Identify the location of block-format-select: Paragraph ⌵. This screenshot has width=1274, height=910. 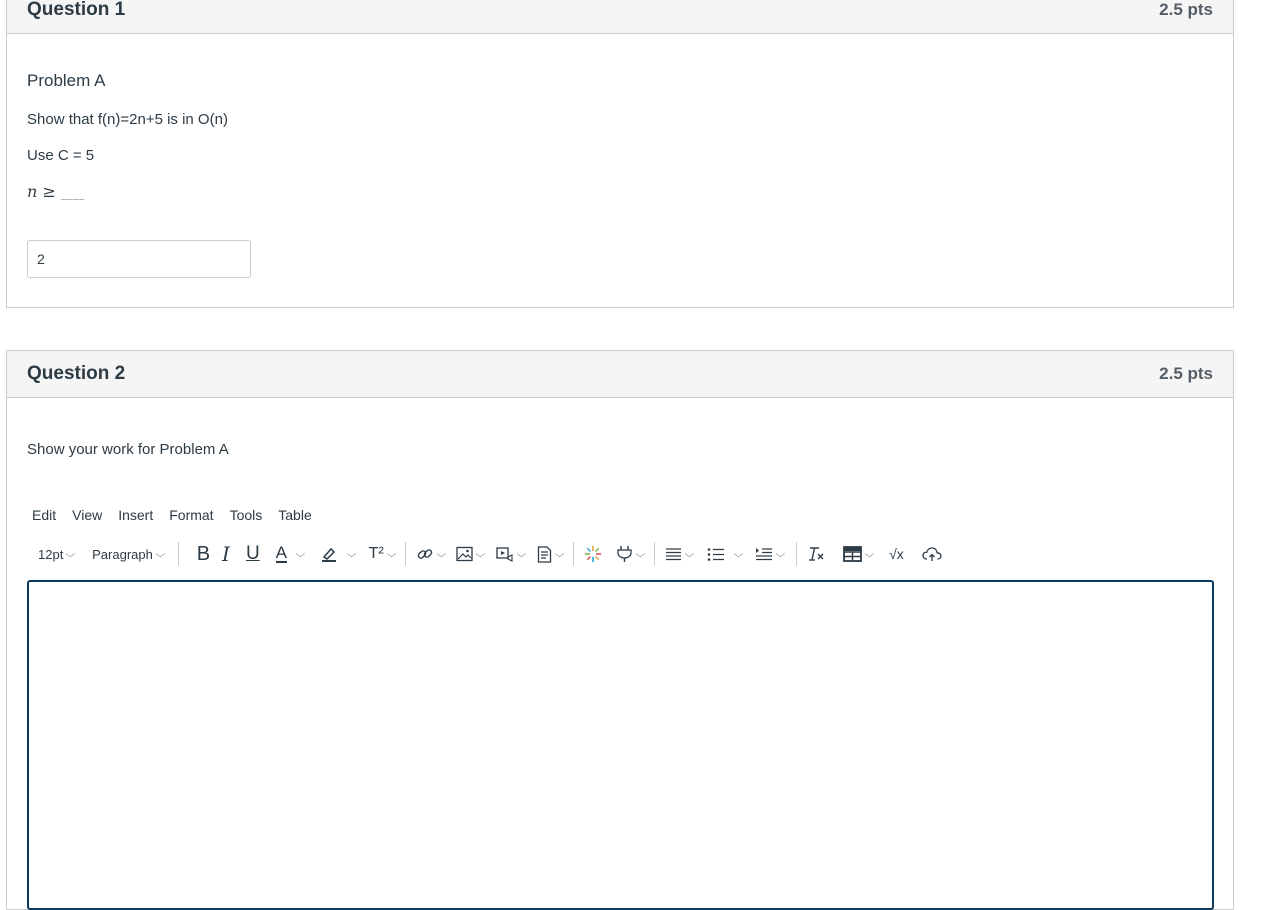
(128, 554).